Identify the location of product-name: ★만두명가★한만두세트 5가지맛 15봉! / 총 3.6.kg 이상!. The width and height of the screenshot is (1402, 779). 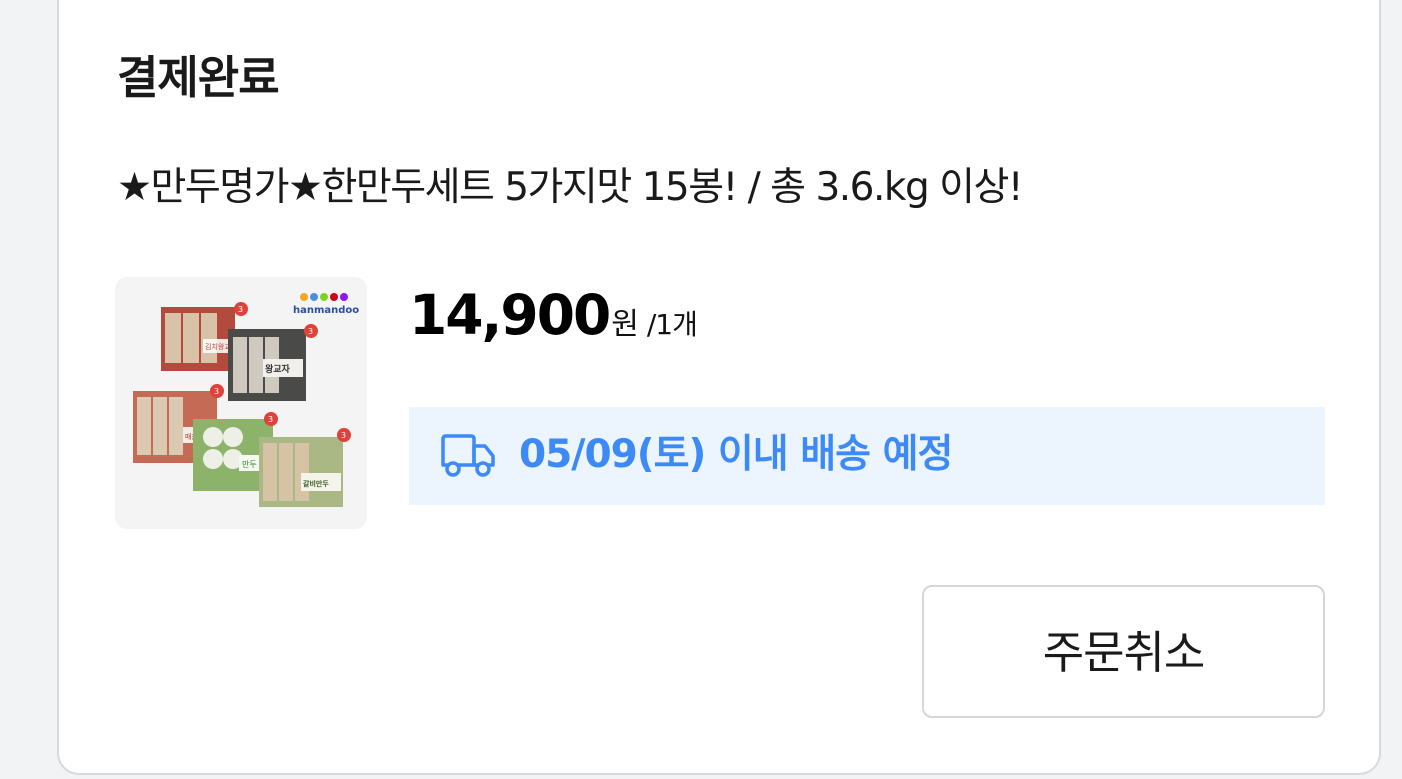
(570, 188).